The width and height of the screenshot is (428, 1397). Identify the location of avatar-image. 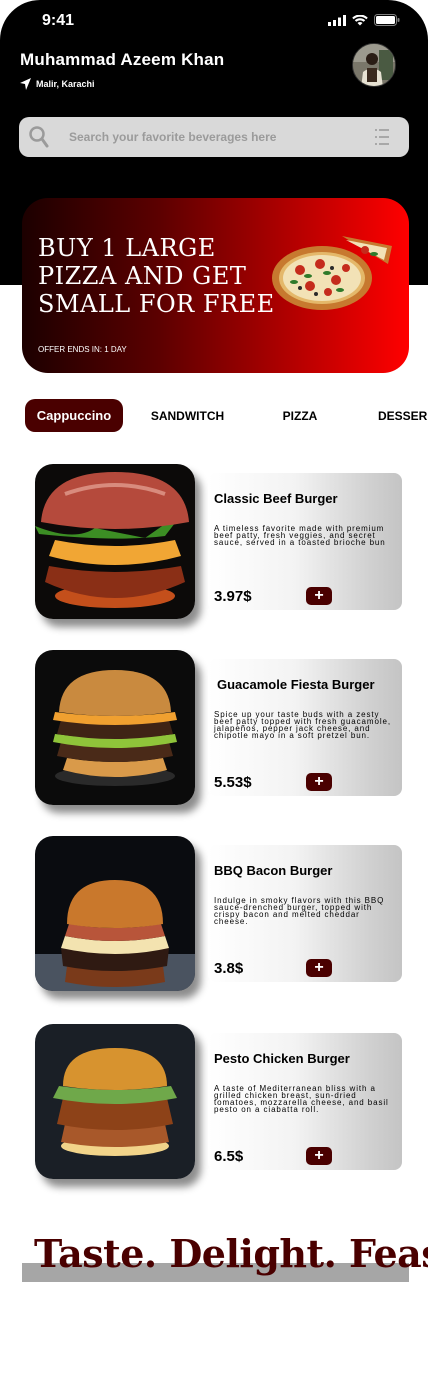
(374, 65).